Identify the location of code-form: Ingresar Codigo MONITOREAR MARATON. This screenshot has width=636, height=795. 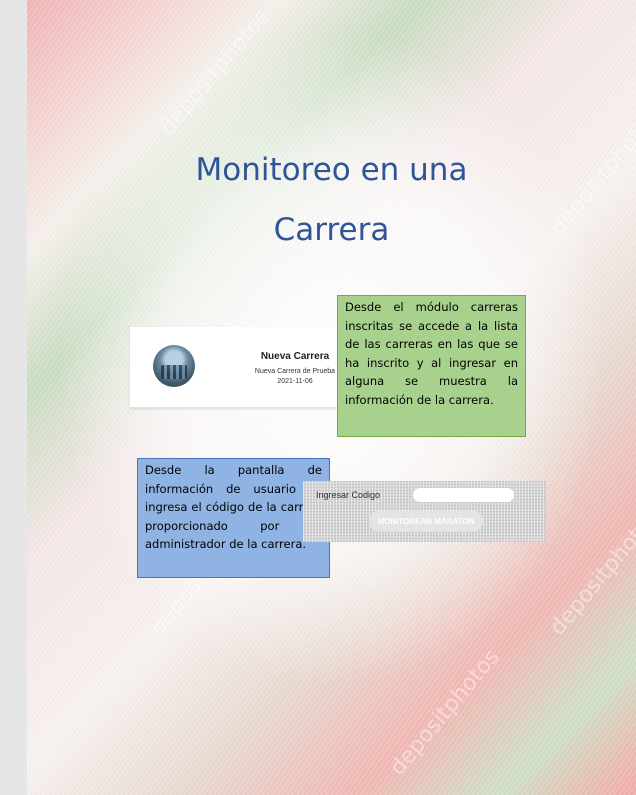
(424, 511).